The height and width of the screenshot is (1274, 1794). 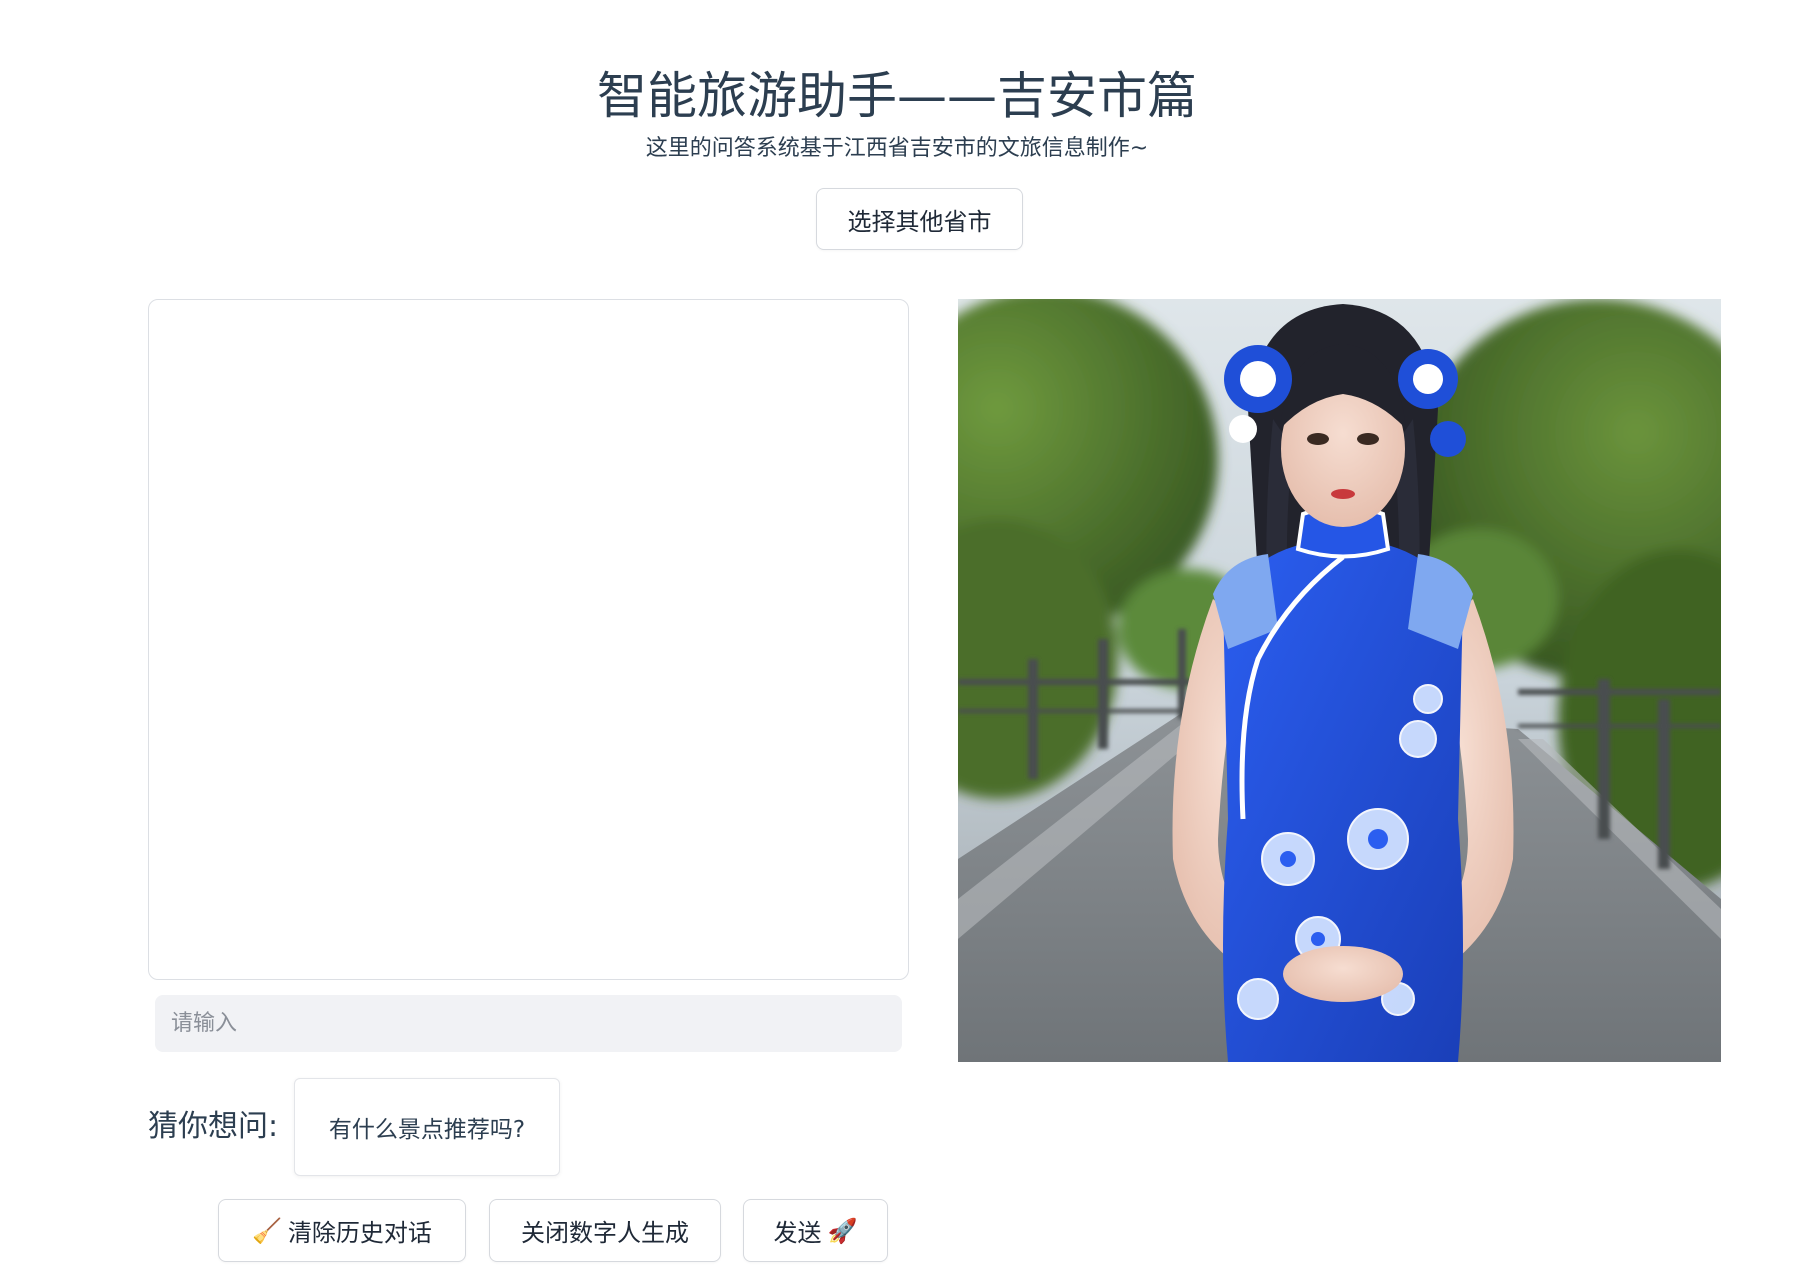 I want to click on clear-history-button: 🧹 清除历史对话, so click(x=342, y=1230).